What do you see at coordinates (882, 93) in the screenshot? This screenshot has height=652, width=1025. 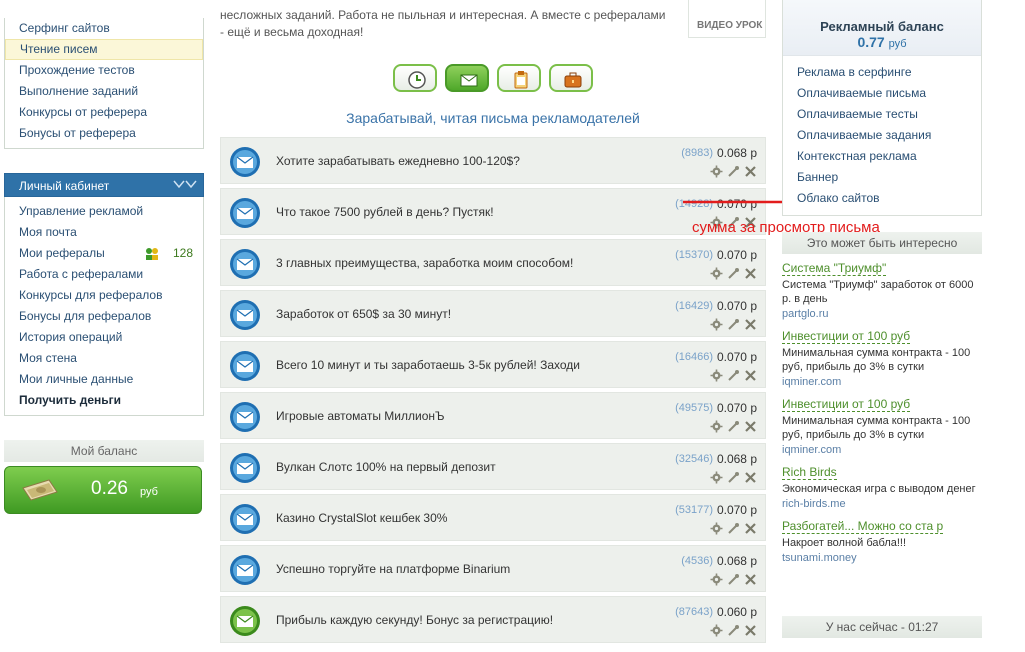 I see `ad-link-paid-mails: Оплачиваемые письма` at bounding box center [882, 93].